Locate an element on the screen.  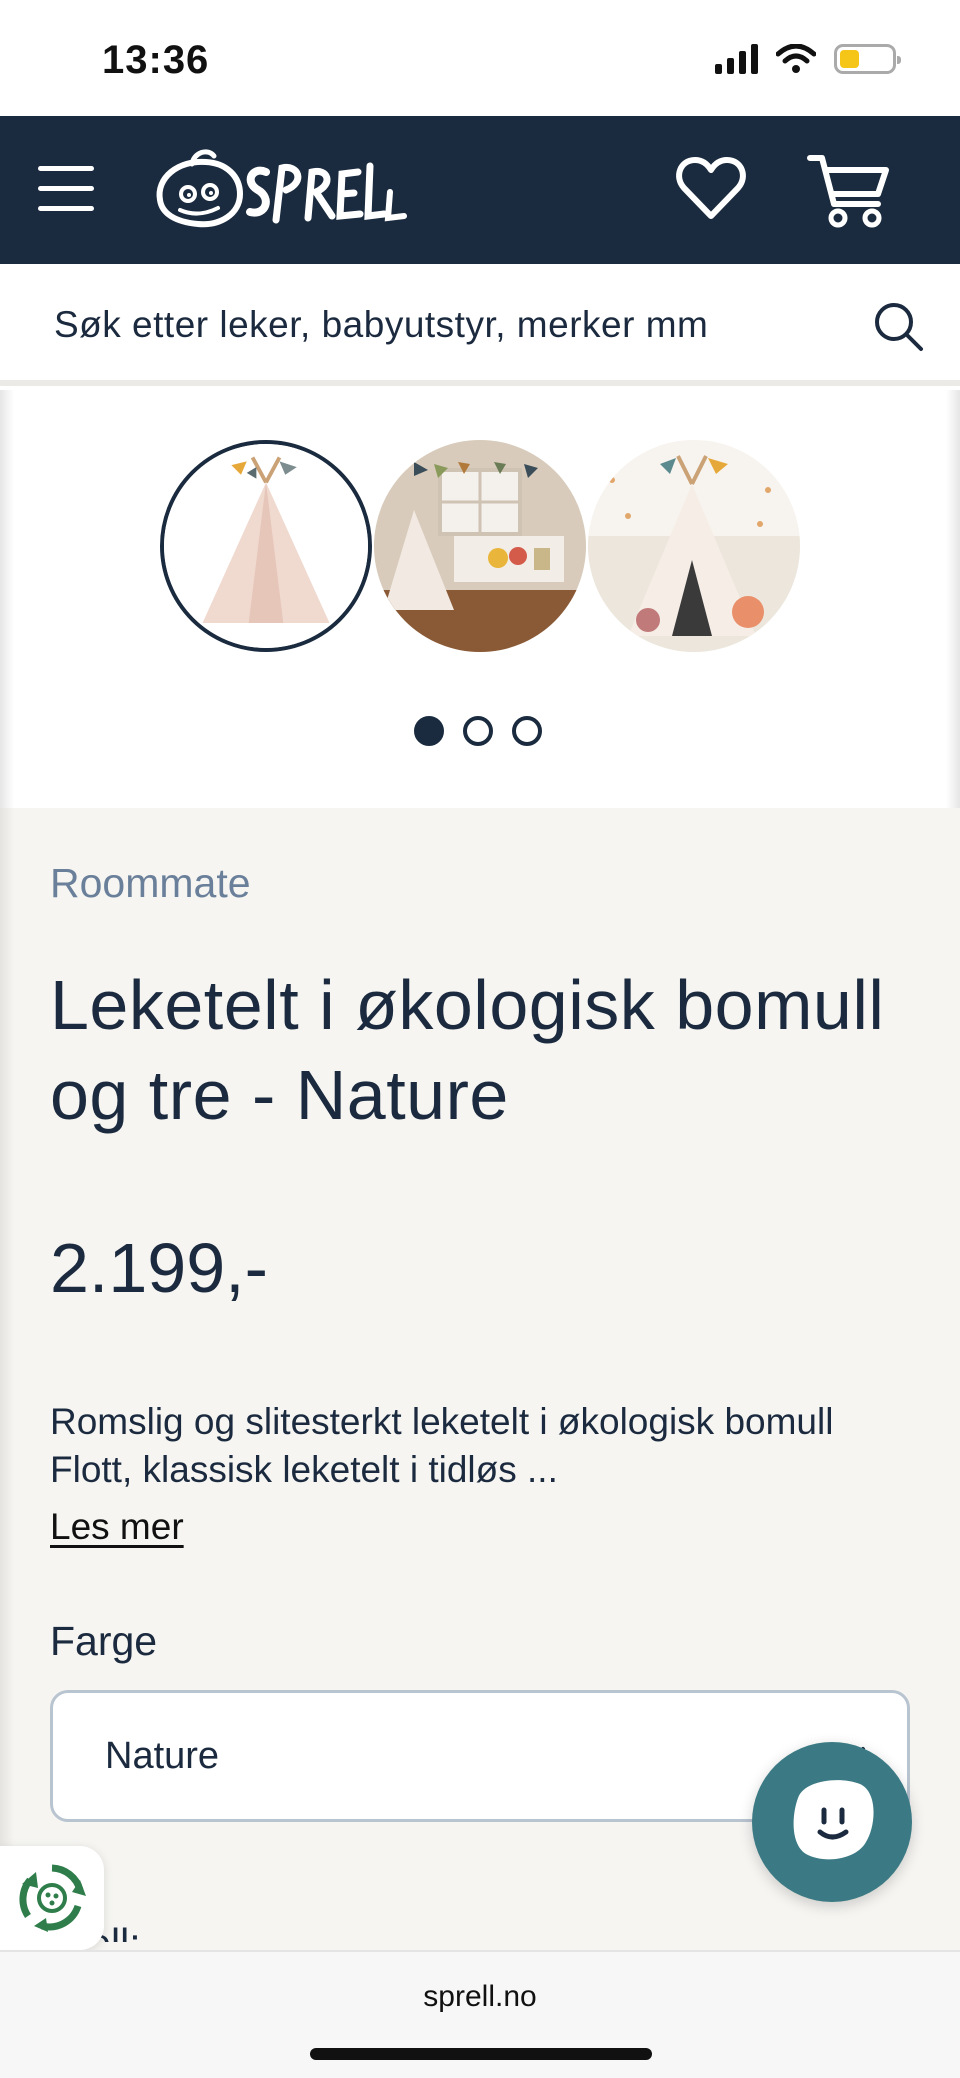
eco-badge is located at coordinates (52, 1898).